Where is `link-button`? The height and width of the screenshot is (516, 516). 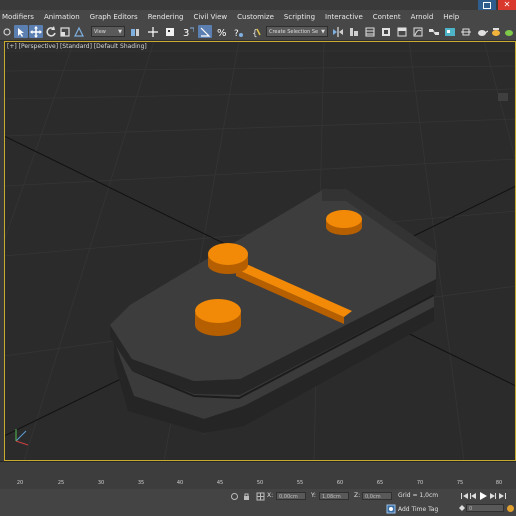 link-button is located at coordinates (7, 31).